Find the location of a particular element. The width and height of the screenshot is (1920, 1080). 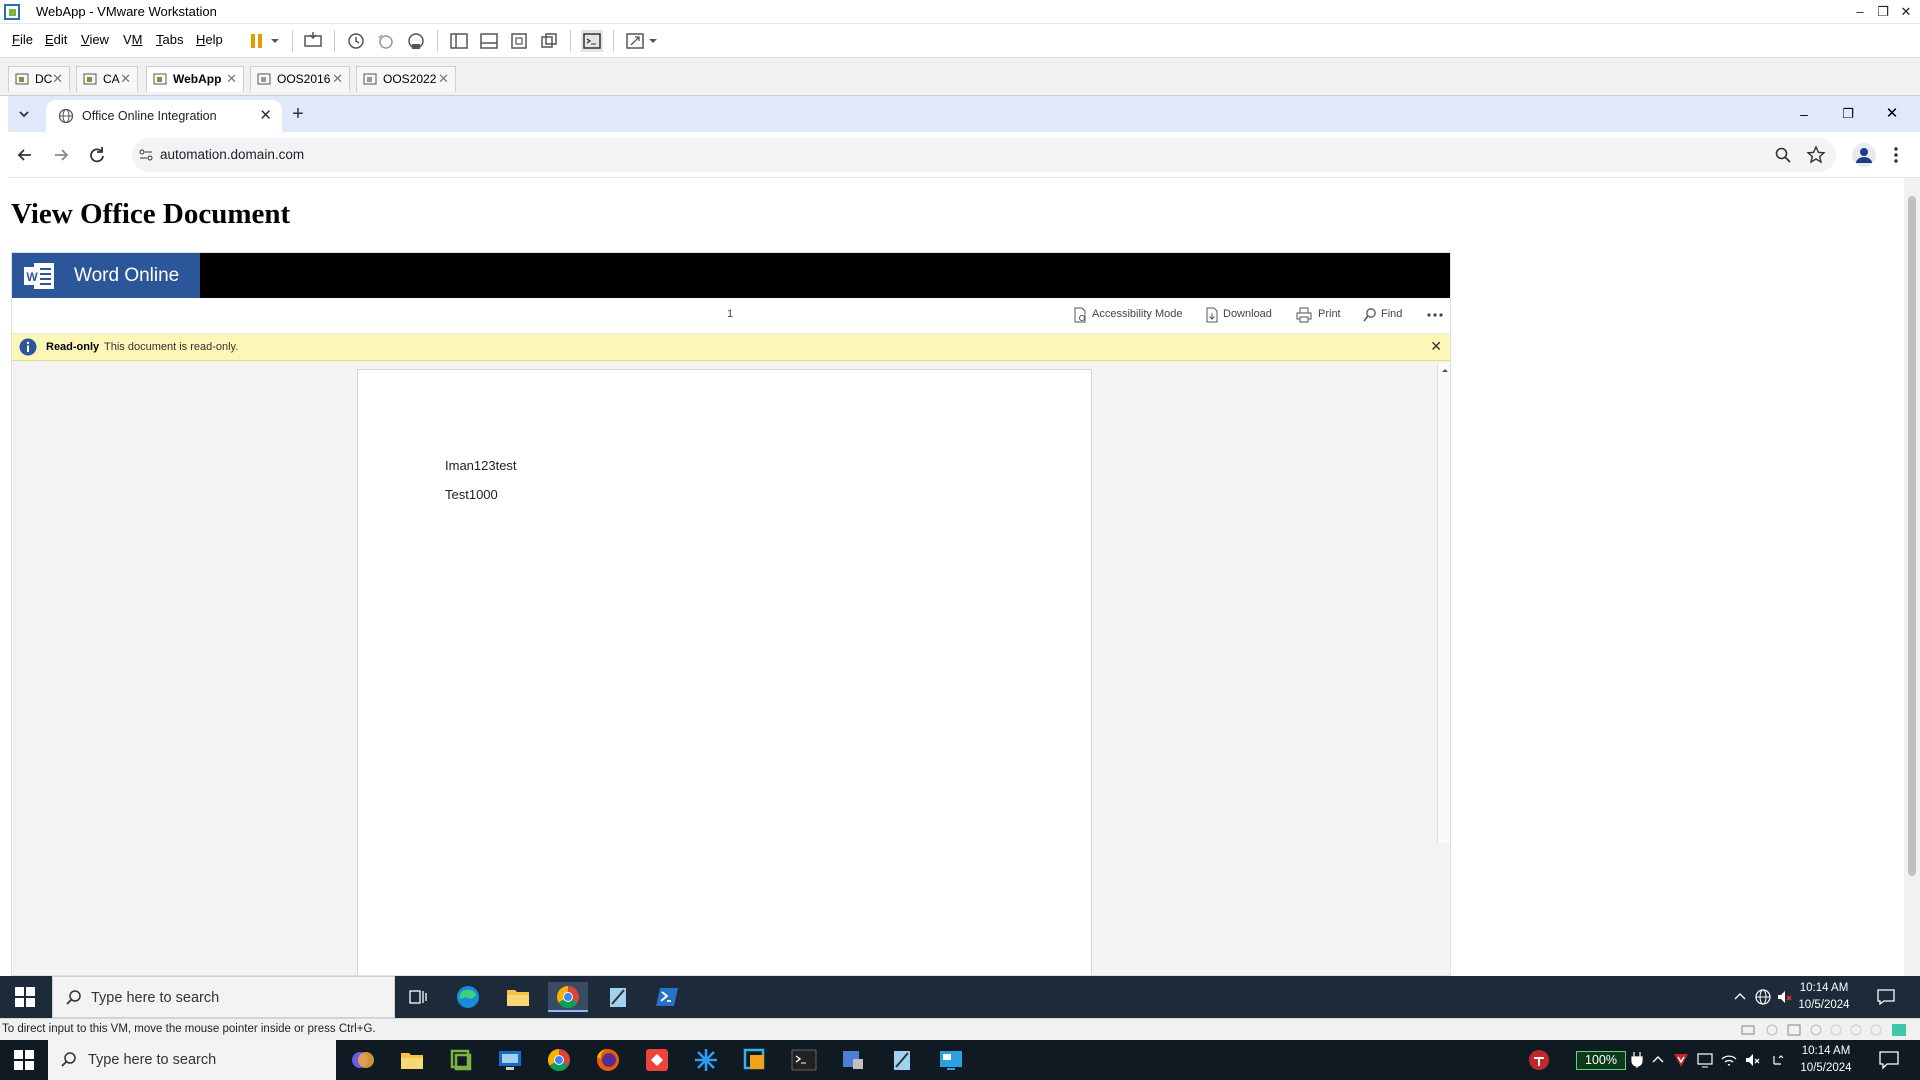

host-search-box: Type here to search is located at coordinates (192, 1060).